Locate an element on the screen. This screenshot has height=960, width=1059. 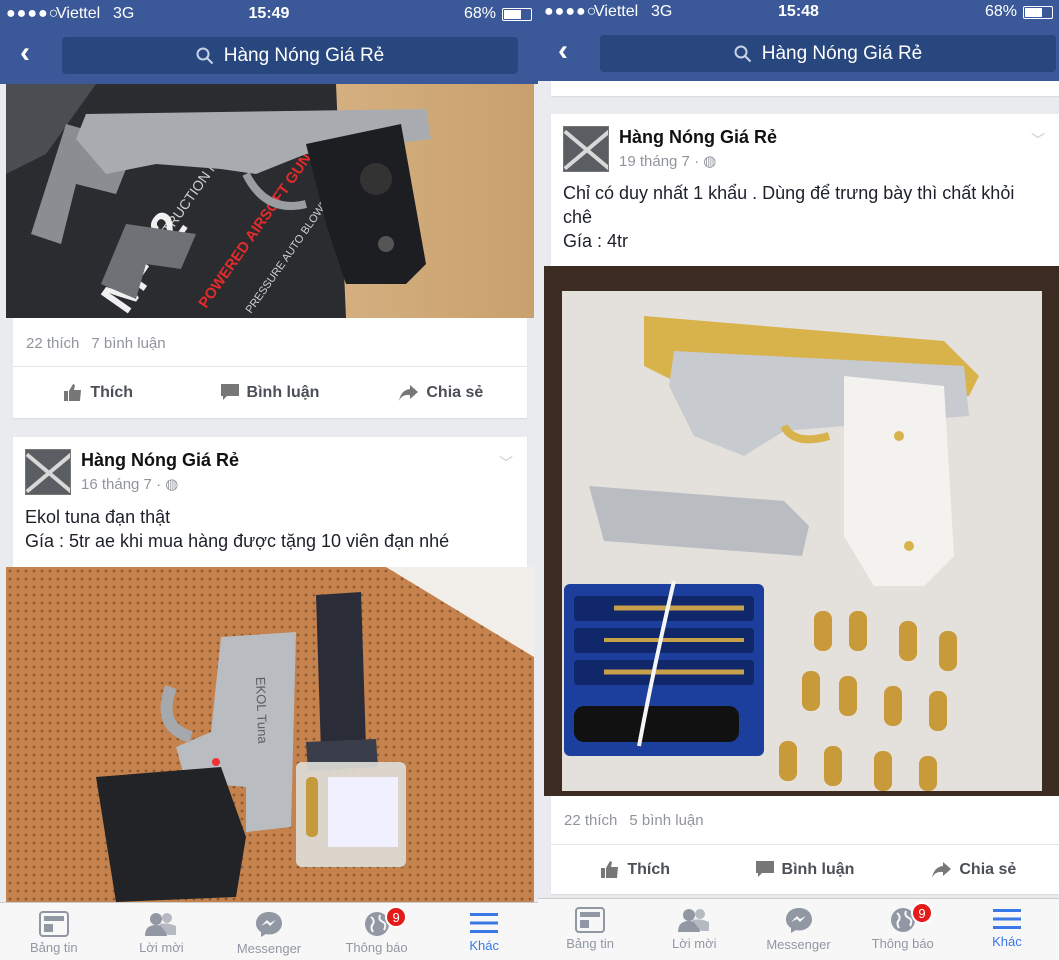
comment-count: 5 bình luận is located at coordinates (666, 820).